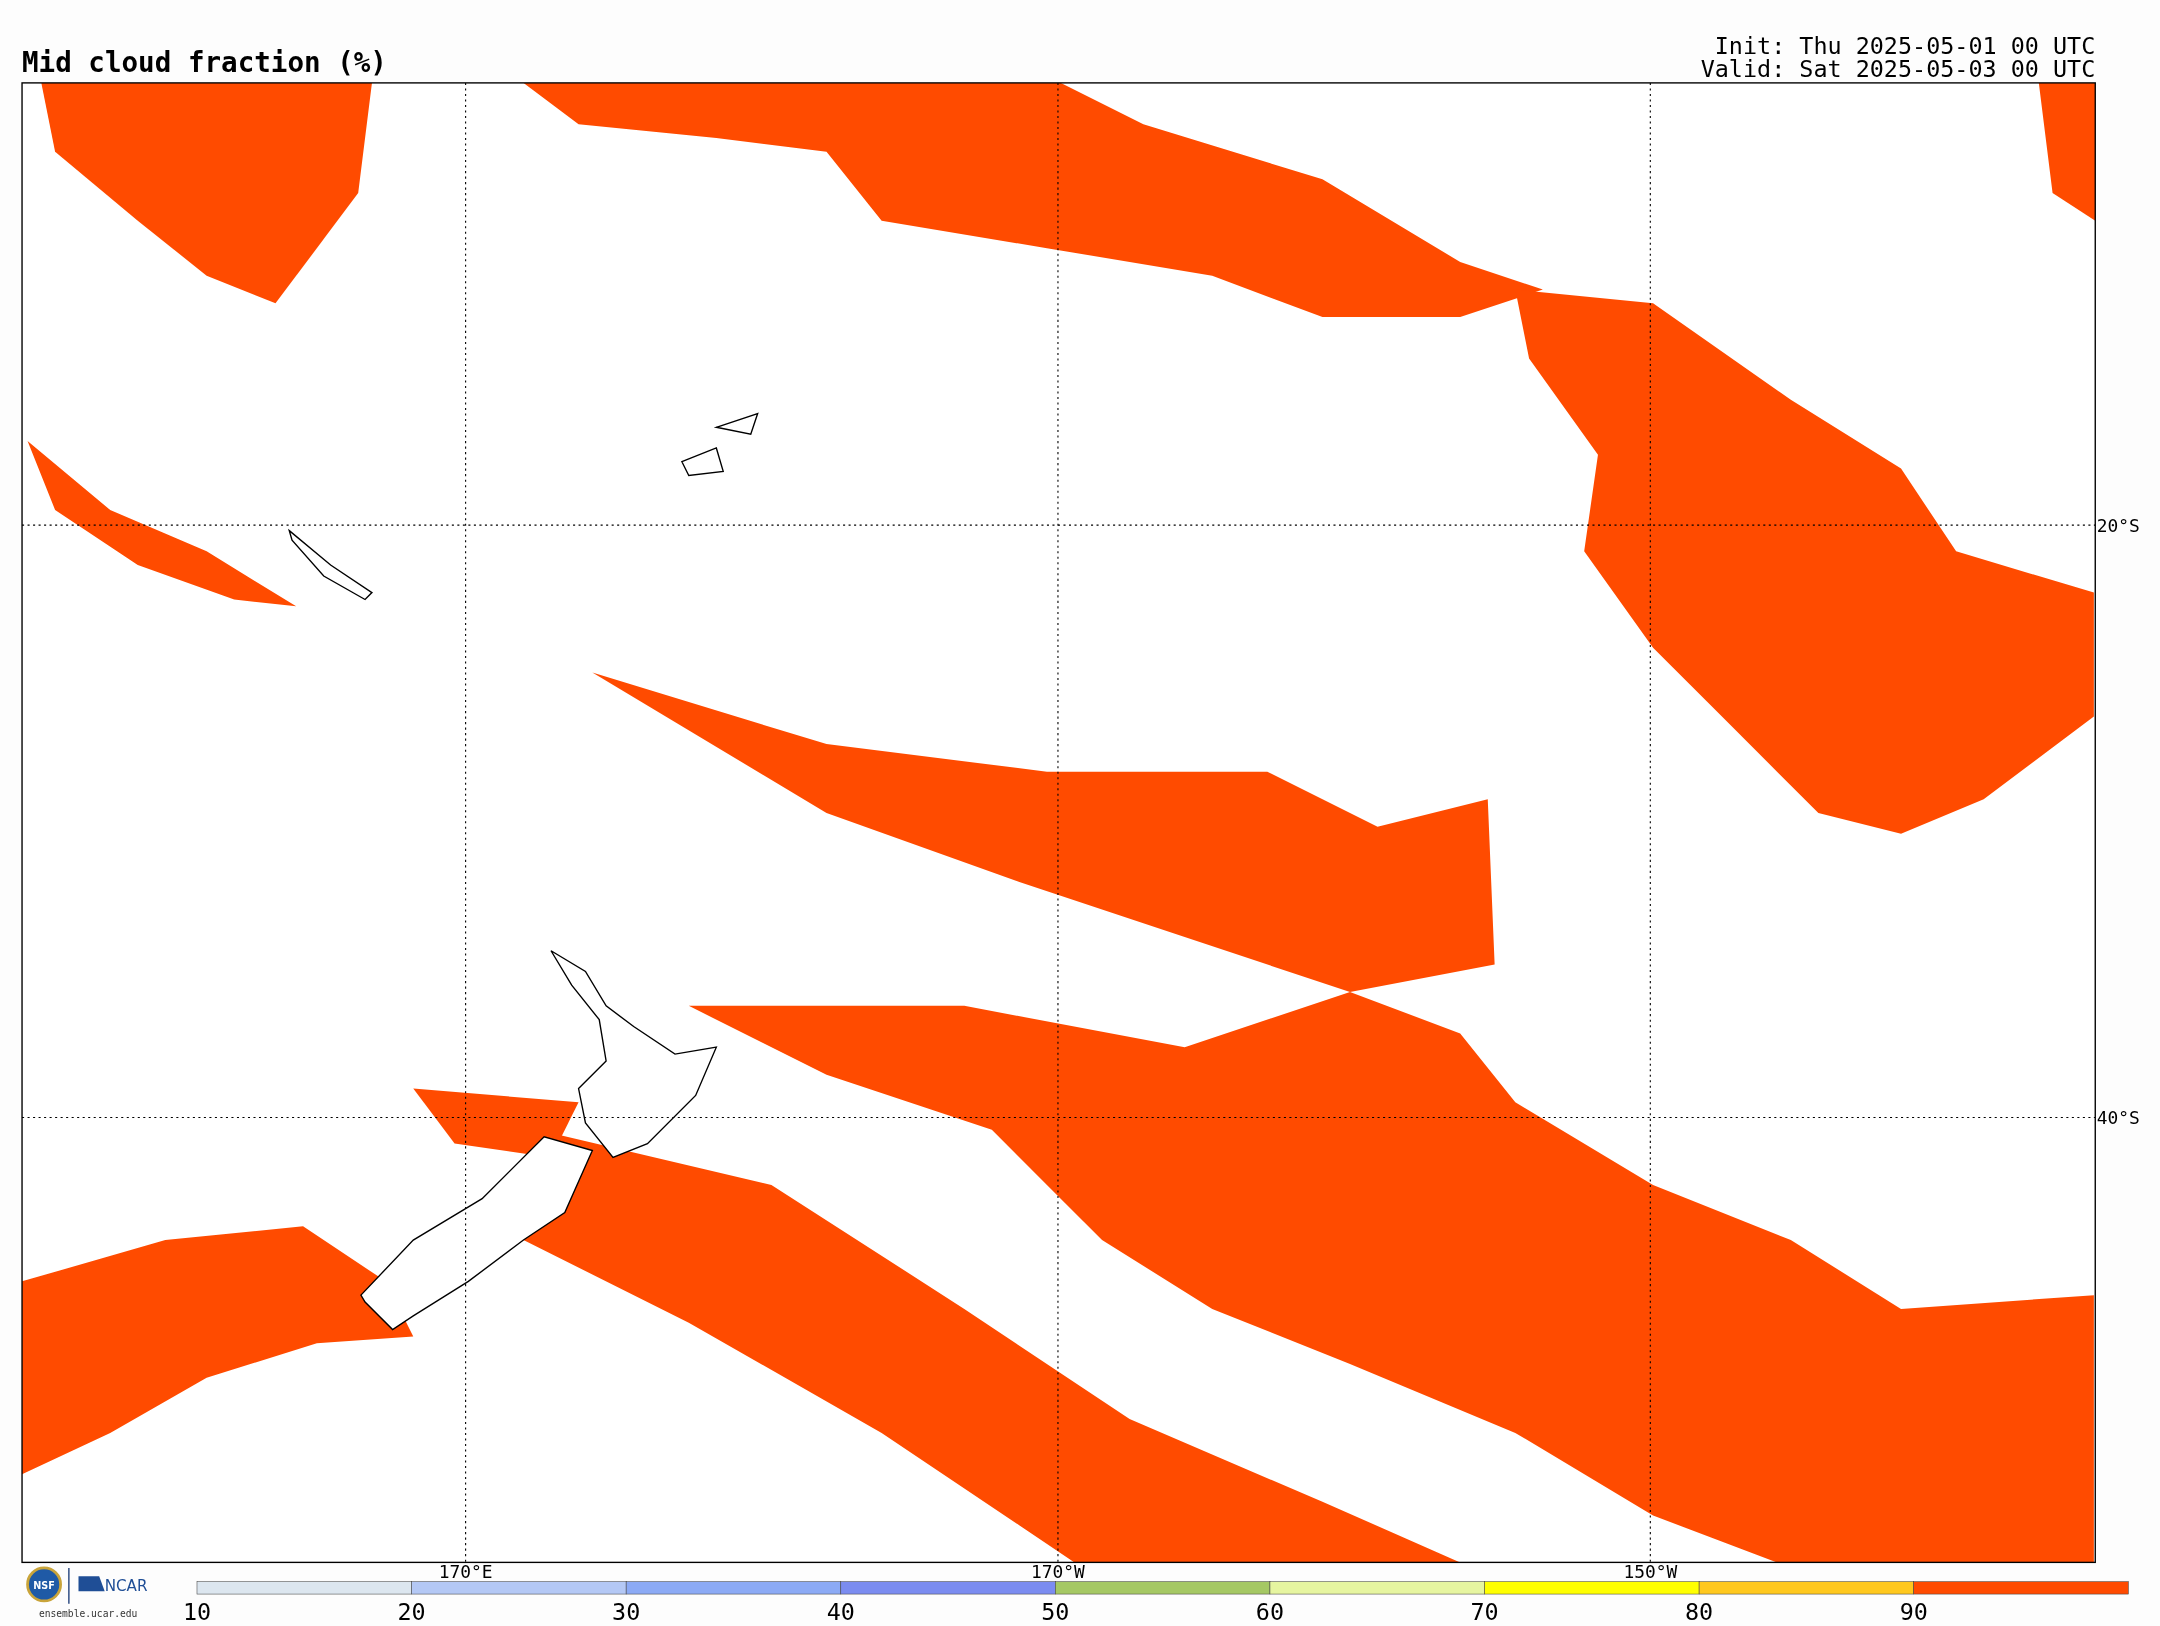 The image size is (2160, 1626). What do you see at coordinates (840, 1612) in the screenshot?
I see `colorbar-tick-label: 40` at bounding box center [840, 1612].